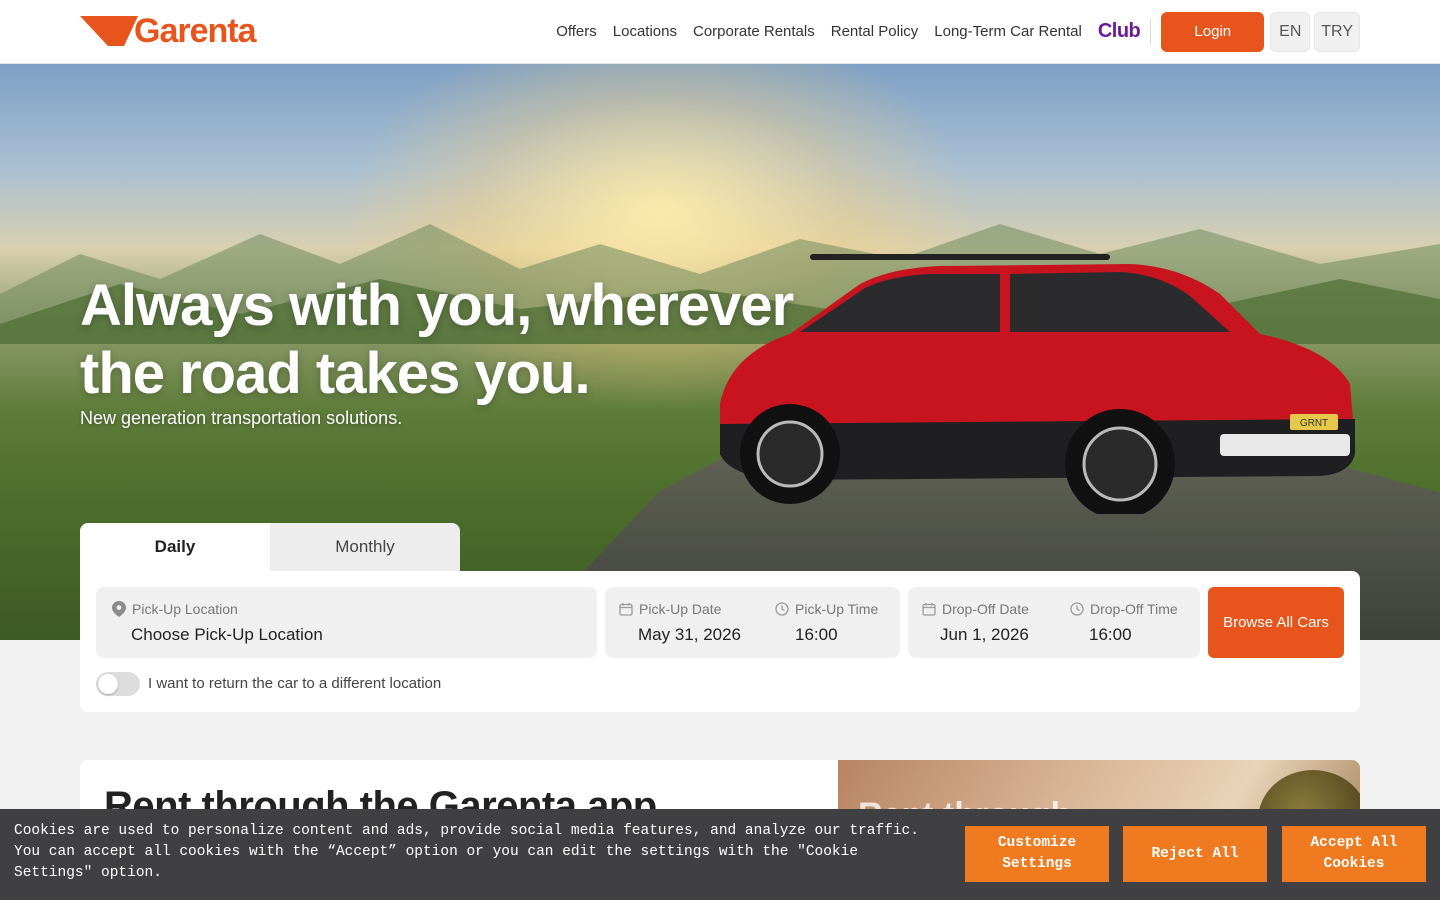 The height and width of the screenshot is (900, 1440). I want to click on browse-all-cars-button: Browse All Cars, so click(1276, 622).